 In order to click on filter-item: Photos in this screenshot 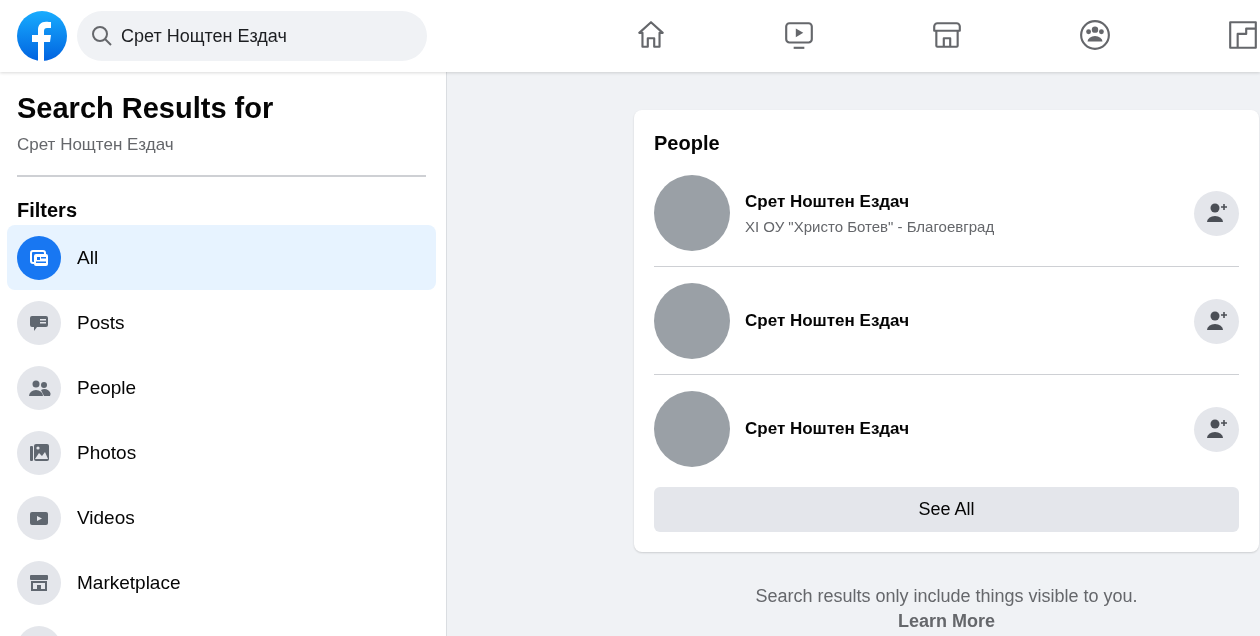, I will do `click(221, 452)`.